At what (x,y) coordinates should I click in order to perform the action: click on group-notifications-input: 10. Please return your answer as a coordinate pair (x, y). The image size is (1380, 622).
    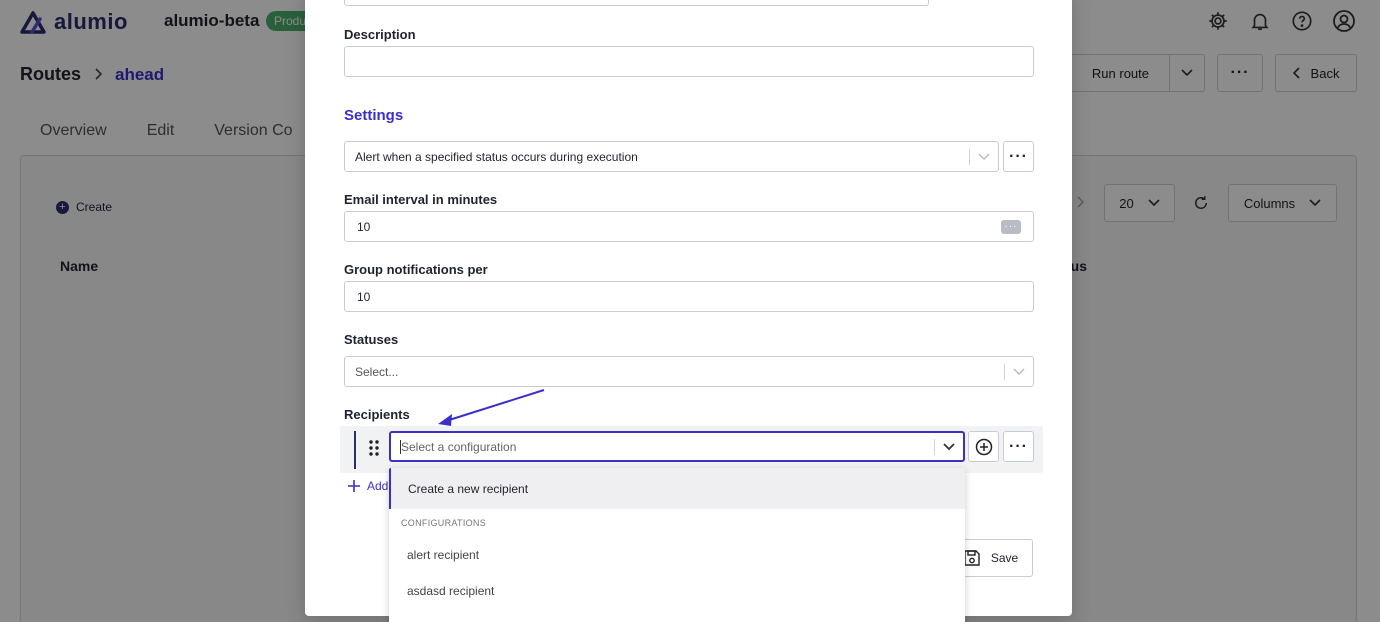
    Looking at the image, I should click on (689, 296).